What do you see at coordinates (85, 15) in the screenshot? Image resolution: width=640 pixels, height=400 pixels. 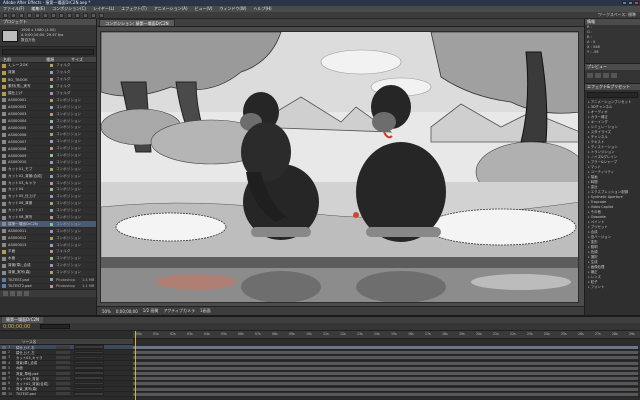 I see `clone-tool-icon` at bounding box center [85, 15].